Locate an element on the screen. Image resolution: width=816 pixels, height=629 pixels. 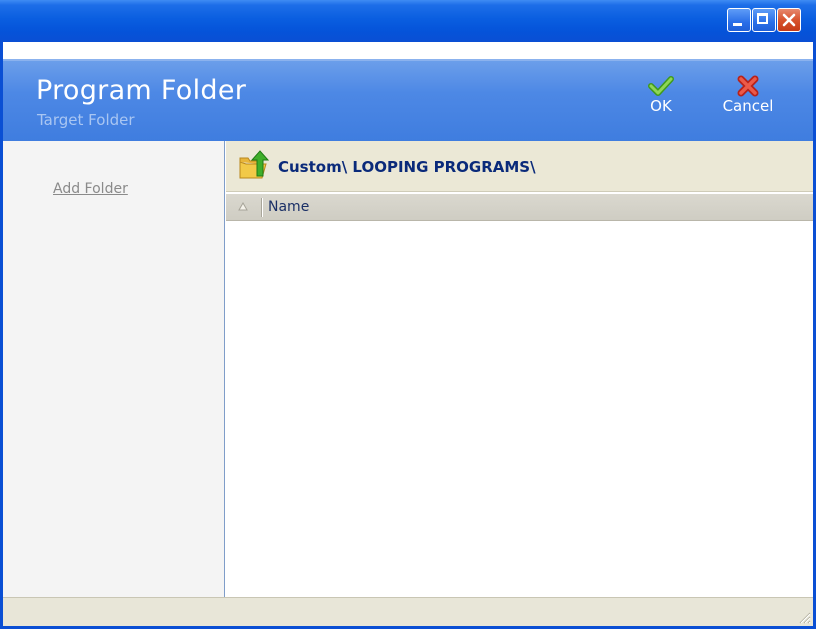
header-band: Program Folder Target Folder is located at coordinates (408, 100).